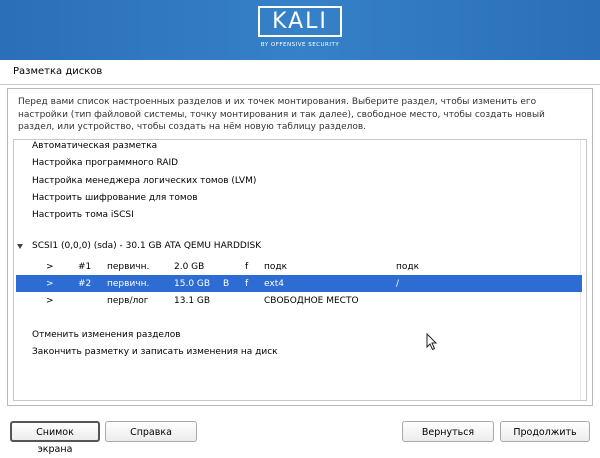 The height and width of the screenshot is (458, 600). Describe the element at coordinates (300, 45) in the screenshot. I see `kali-logo-subtext: BY OFFENSIVE SECURITY` at that location.